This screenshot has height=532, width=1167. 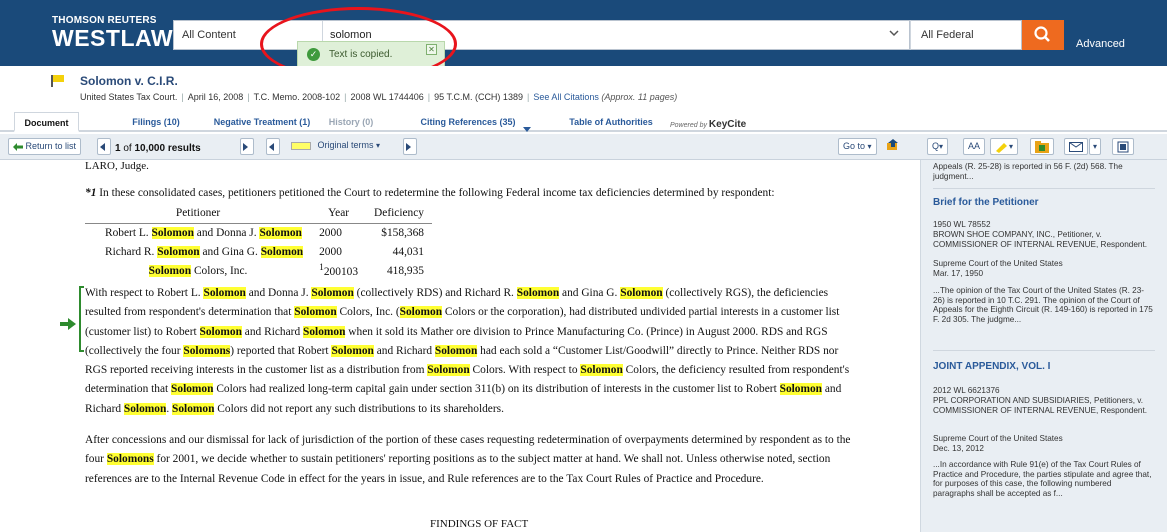 I want to click on powered-by-keycite: Powered by KeyCite, so click(x=708, y=124).